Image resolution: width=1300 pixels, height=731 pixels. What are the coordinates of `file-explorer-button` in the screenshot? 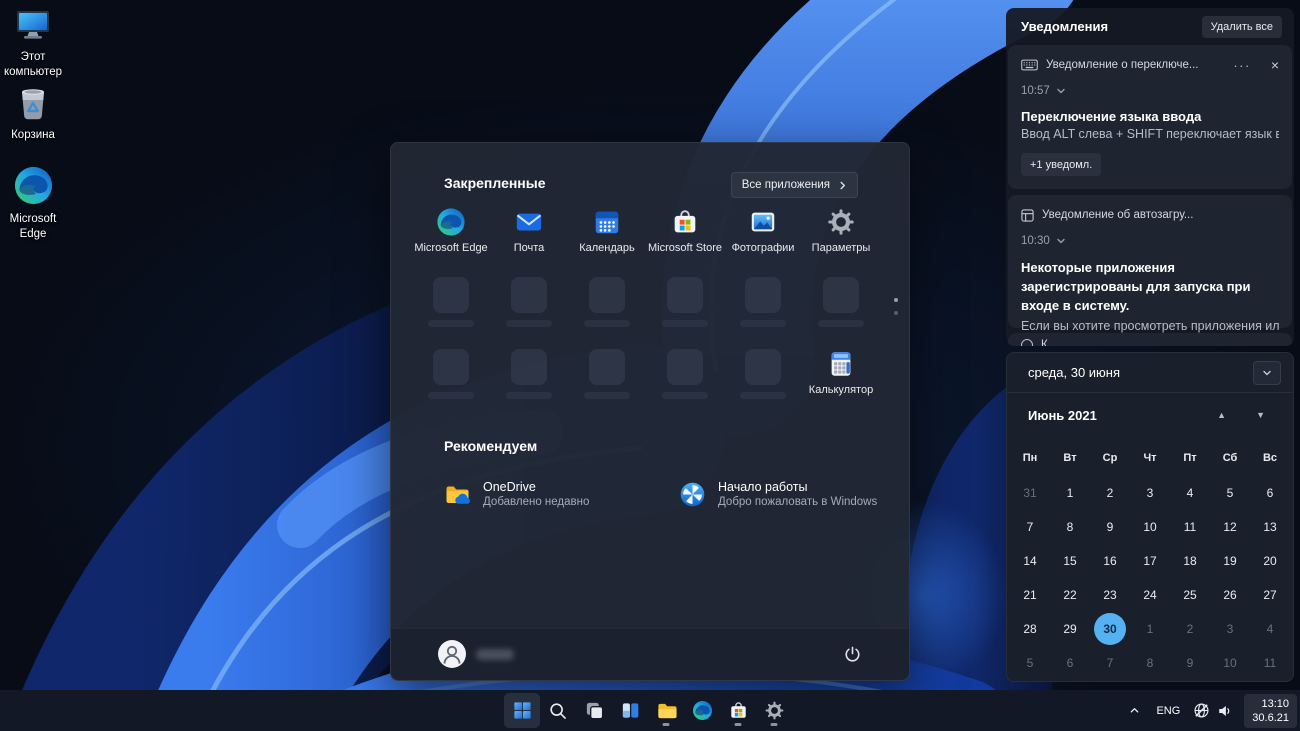 It's located at (666, 710).